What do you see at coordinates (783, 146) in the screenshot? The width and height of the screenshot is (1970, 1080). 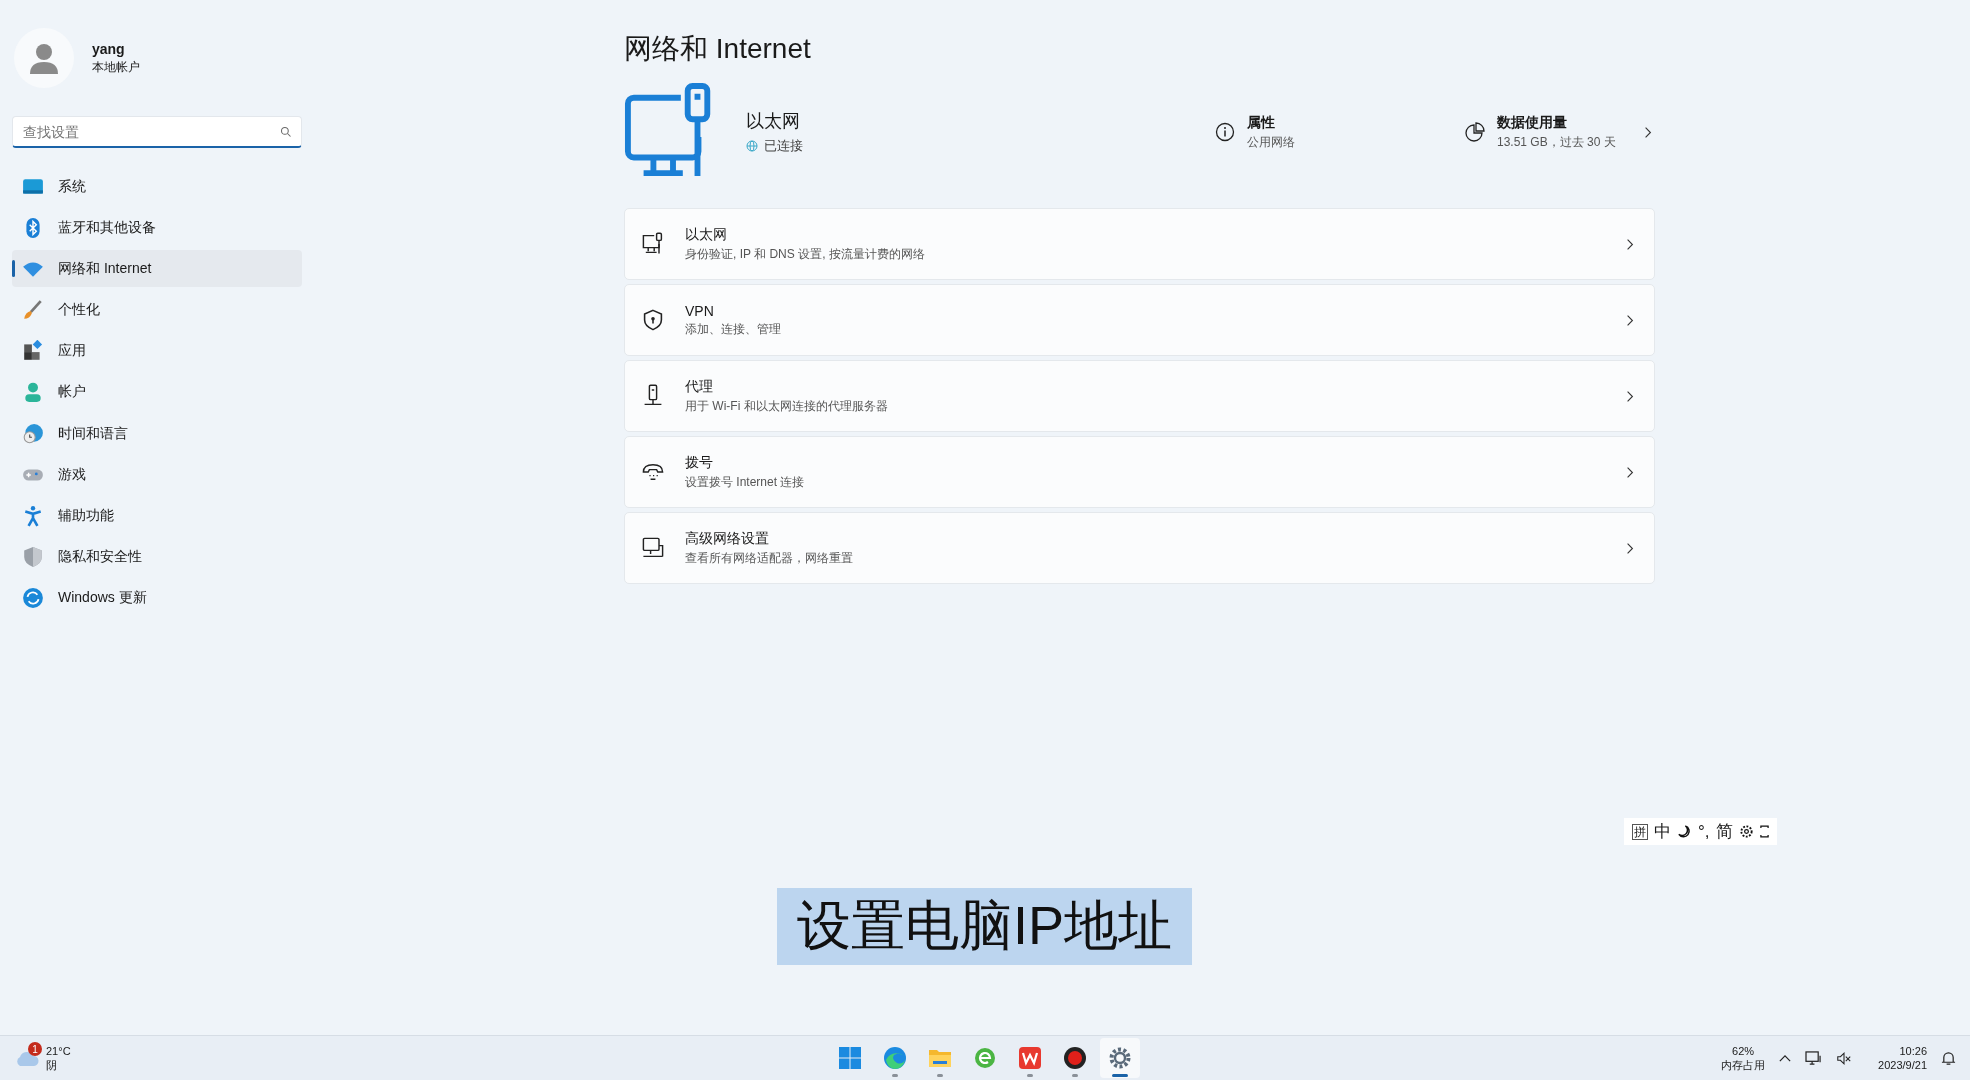 I see `connection-status: 已连接` at bounding box center [783, 146].